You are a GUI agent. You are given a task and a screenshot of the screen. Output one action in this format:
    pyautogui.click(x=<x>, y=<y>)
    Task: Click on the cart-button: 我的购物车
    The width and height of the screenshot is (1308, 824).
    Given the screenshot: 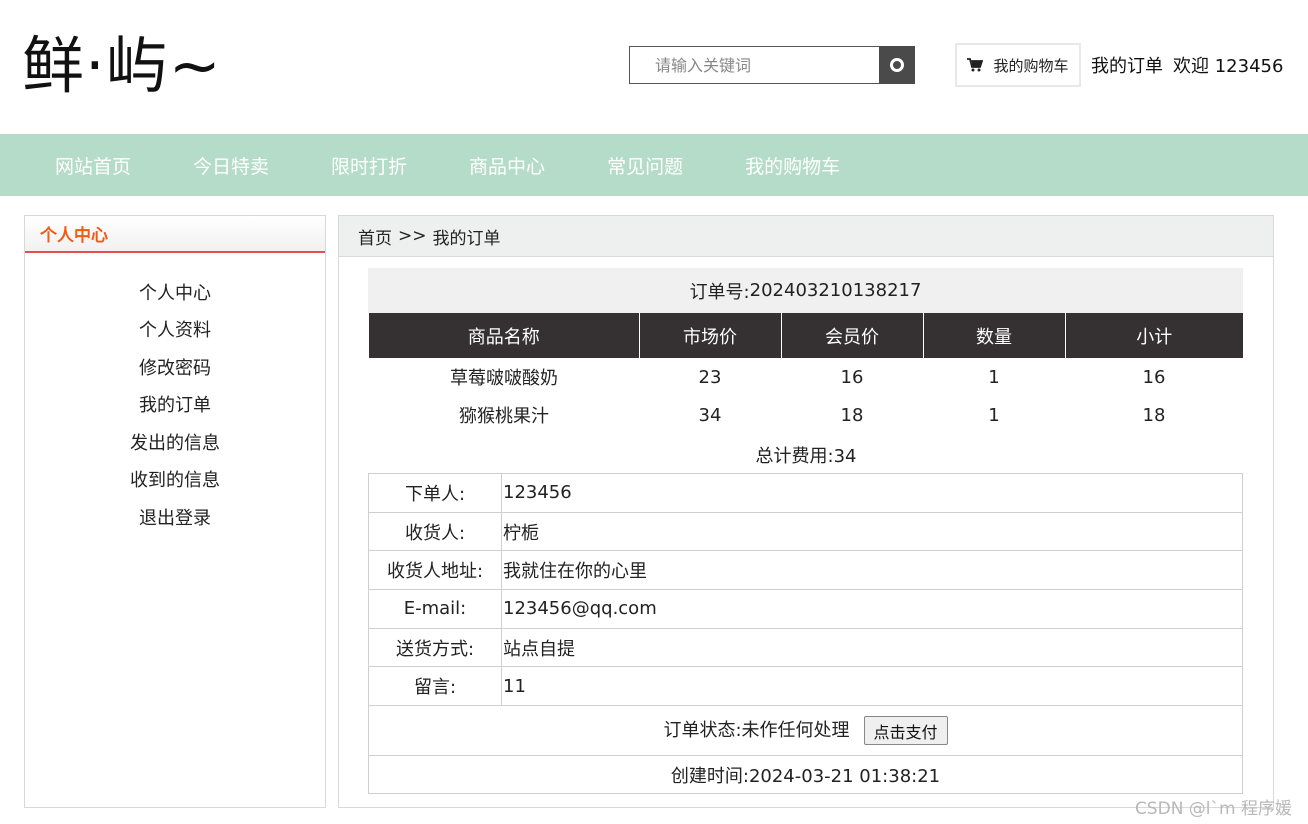 What is the action you would take?
    pyautogui.click(x=1018, y=65)
    